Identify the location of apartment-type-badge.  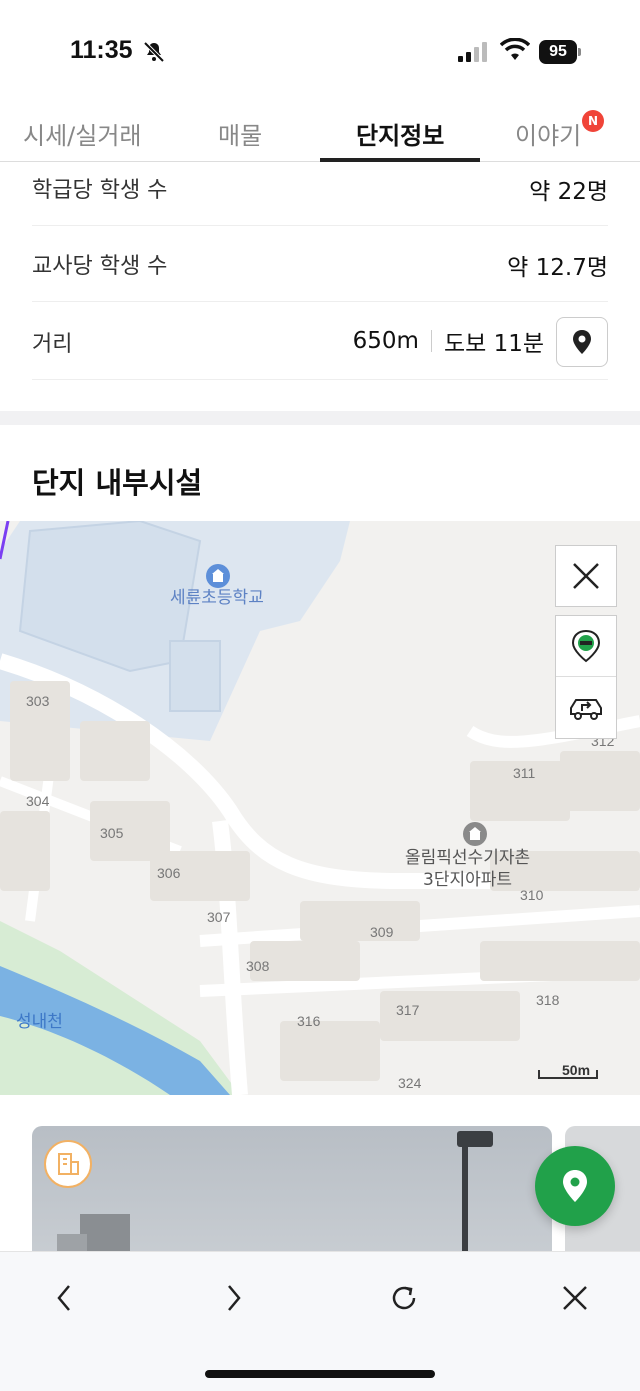
(68, 1164).